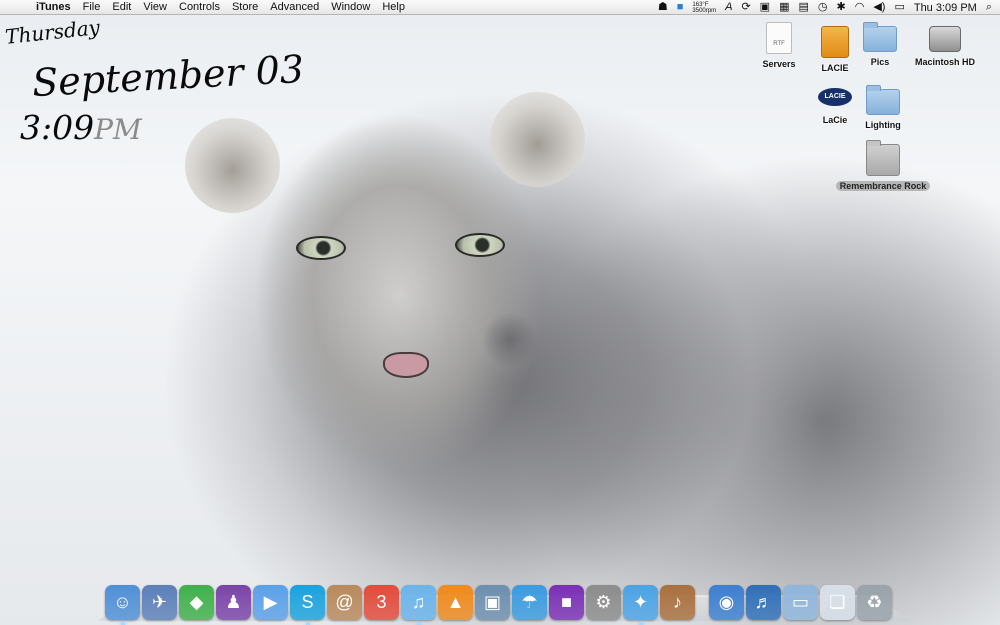  I want to click on volume-icon: ◀), so click(879, 7).